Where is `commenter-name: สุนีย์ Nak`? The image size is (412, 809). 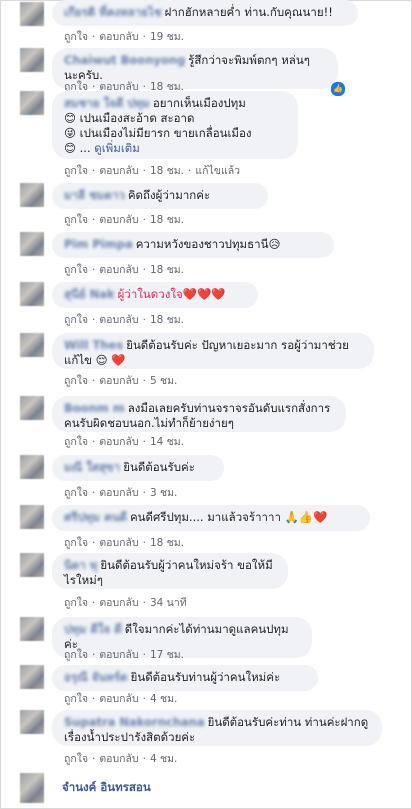
commenter-name: สุนีย์ Nak is located at coordinates (89, 294).